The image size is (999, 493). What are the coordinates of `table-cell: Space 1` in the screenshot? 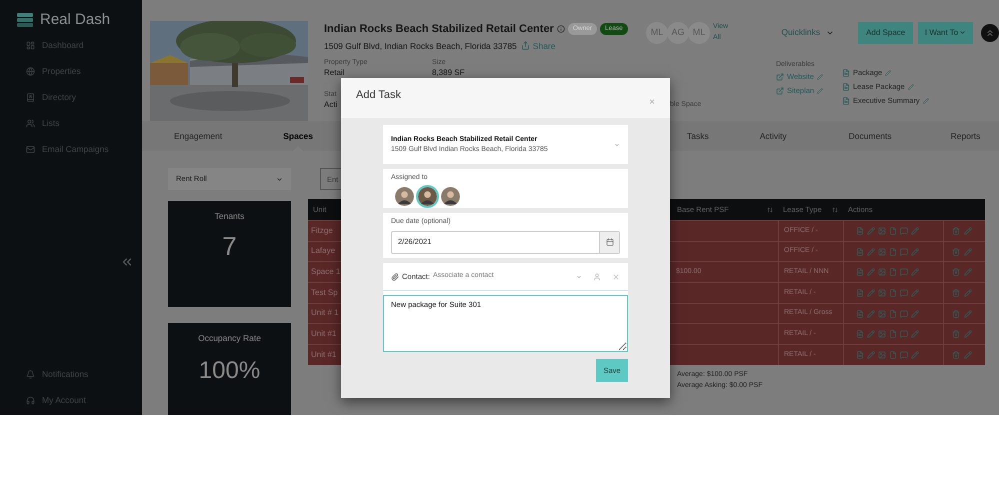 It's located at (325, 271).